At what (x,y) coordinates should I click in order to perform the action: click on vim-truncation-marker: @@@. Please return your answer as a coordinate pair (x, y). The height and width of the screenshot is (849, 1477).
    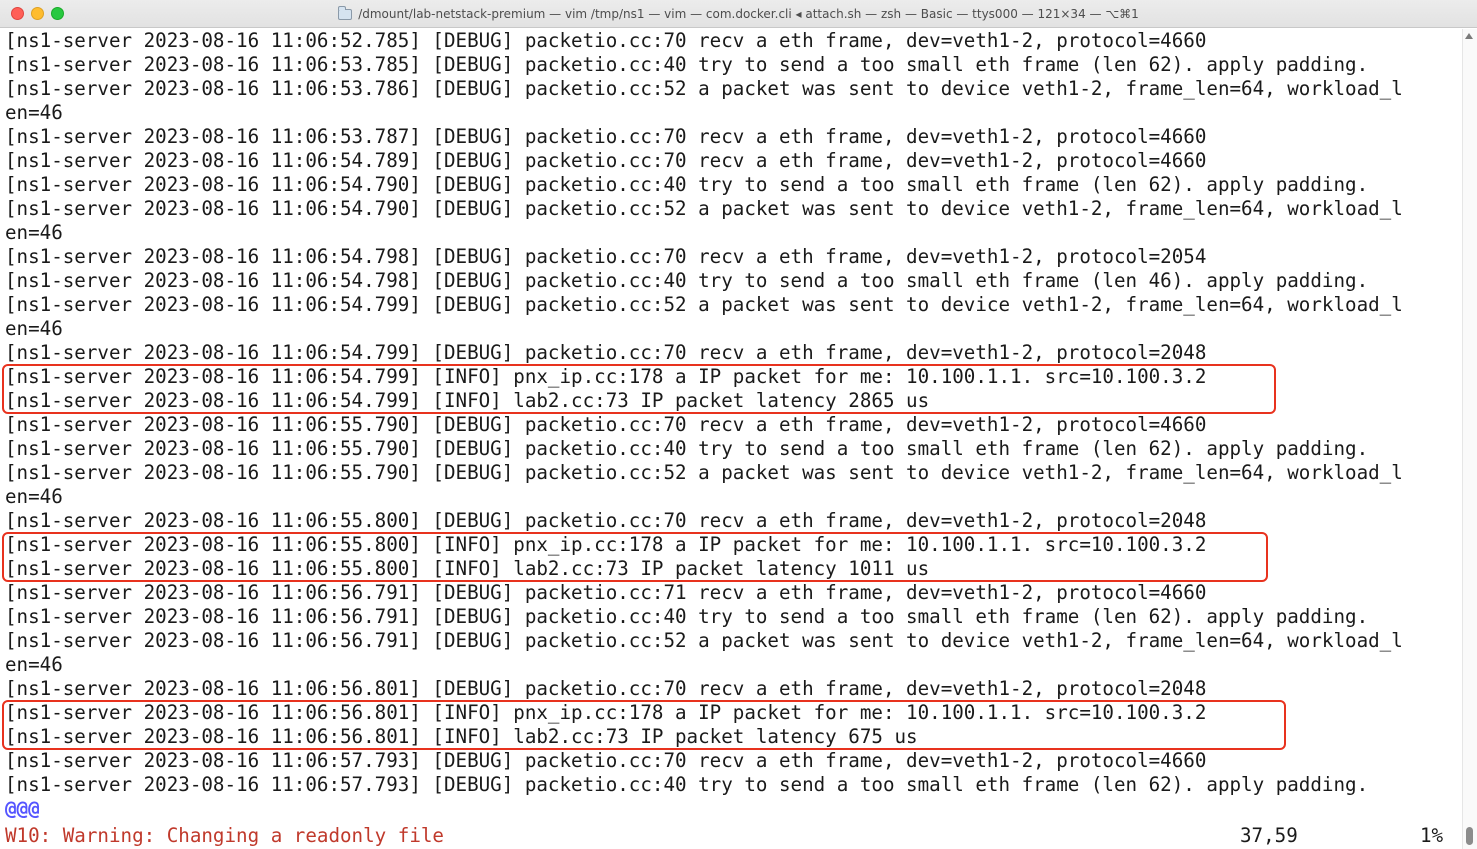
    Looking at the image, I should click on (22, 808).